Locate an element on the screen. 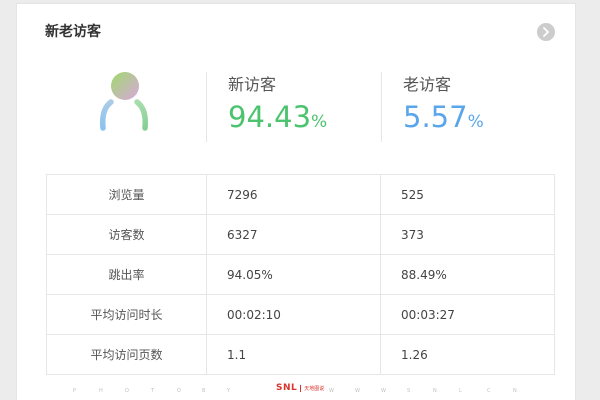 This screenshot has width=600, height=400. watermark-letter: Y is located at coordinates (229, 391).